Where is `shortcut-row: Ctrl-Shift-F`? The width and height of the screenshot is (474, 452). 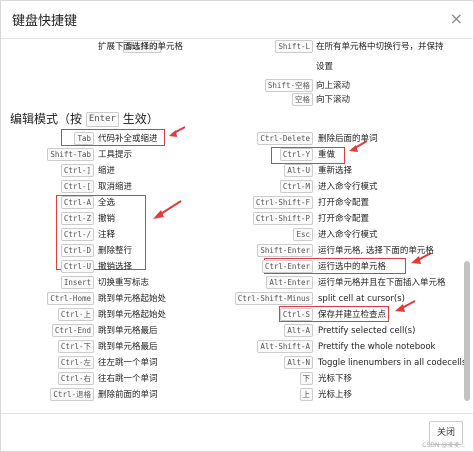
shortcut-row: Ctrl-Shift-F is located at coordinates (157, 203).